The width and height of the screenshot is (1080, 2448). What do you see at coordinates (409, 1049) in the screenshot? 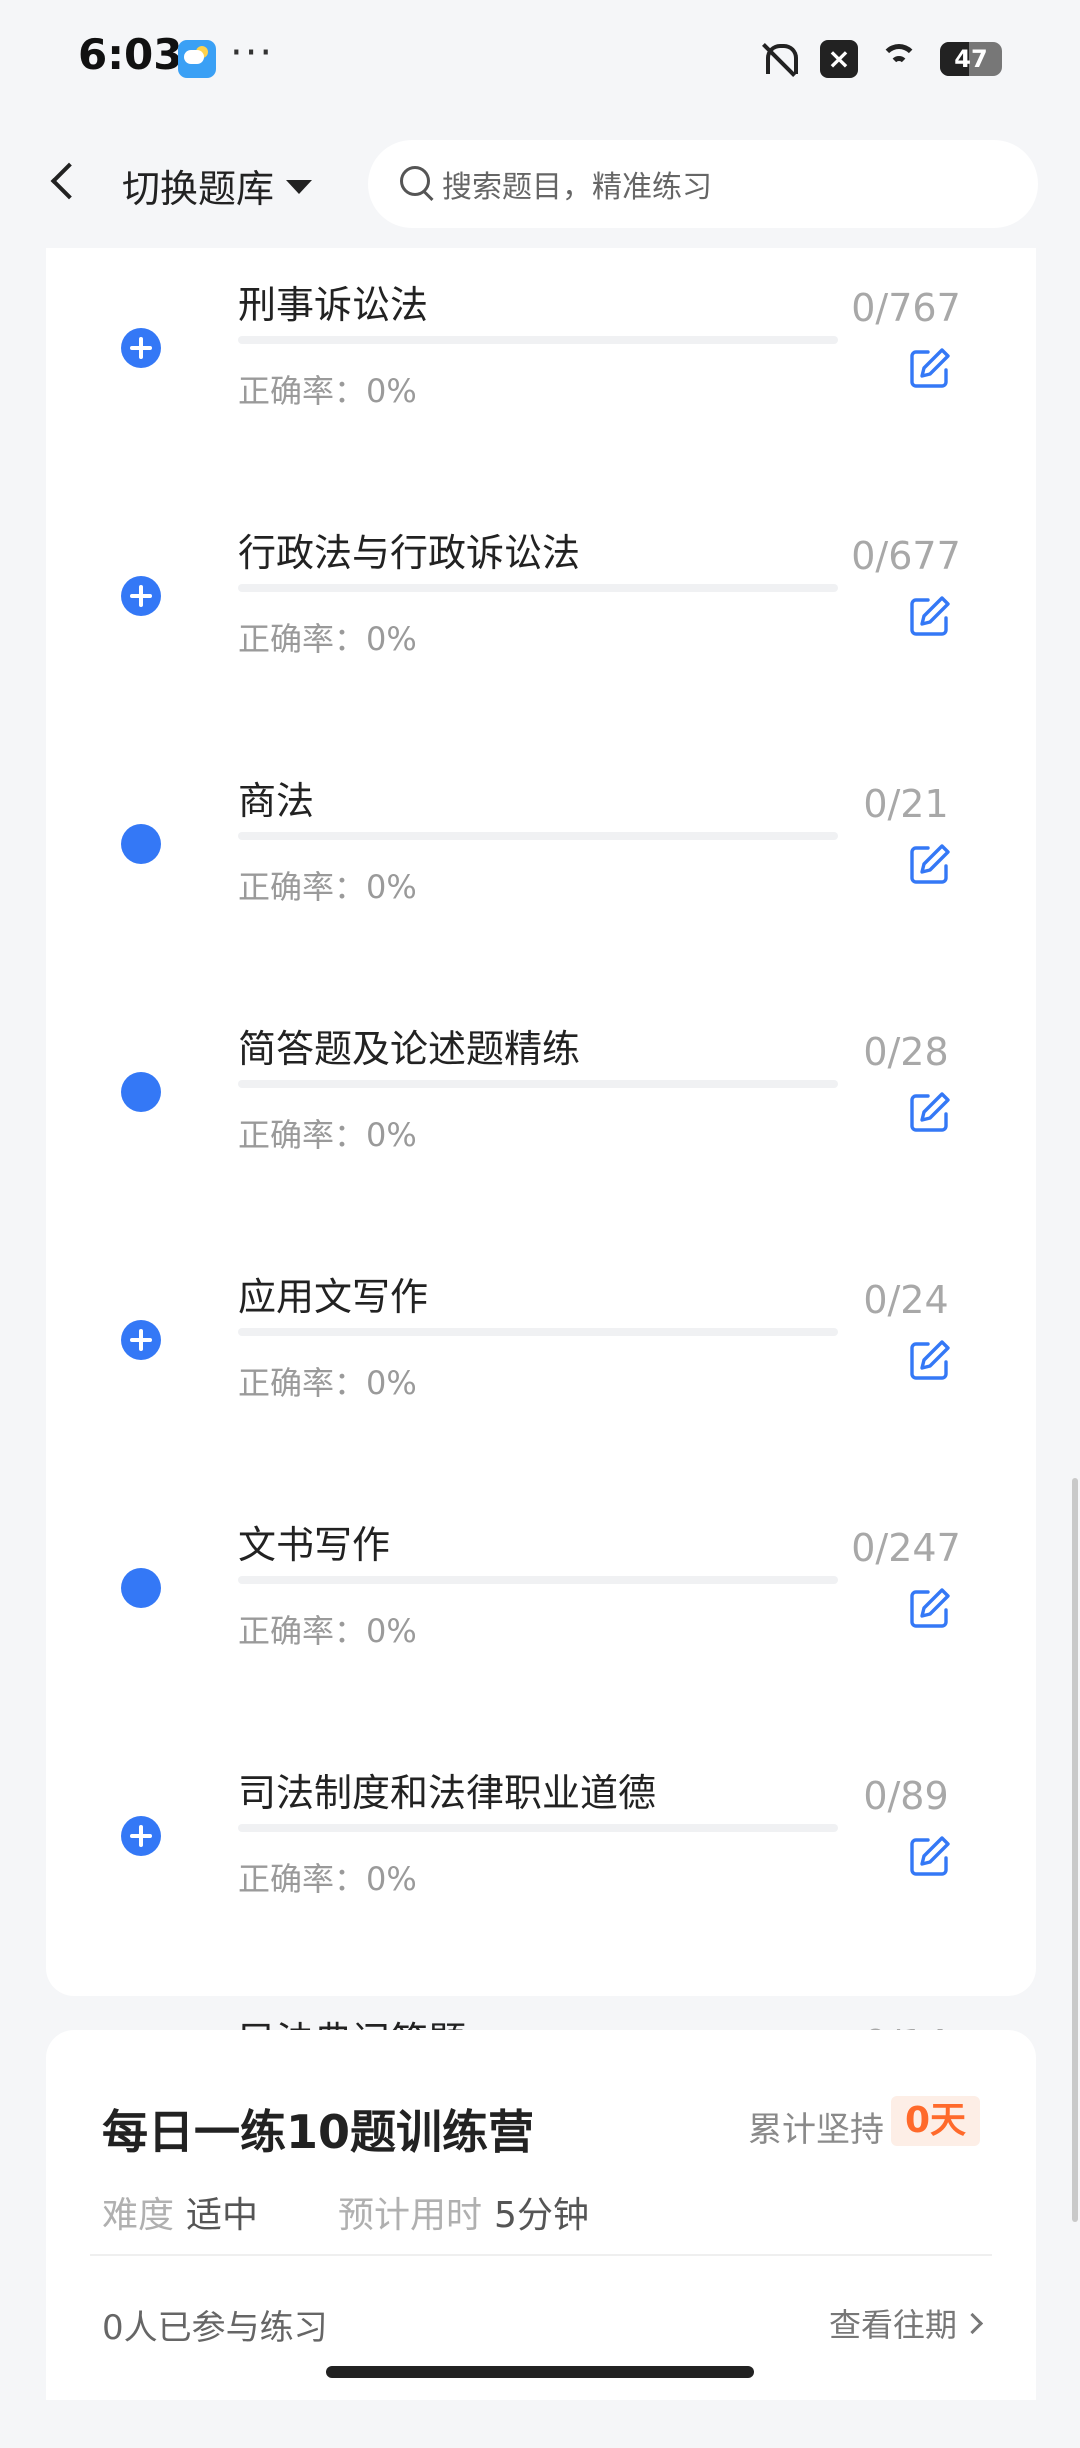
I see `chapter-title: 简答题及论述题精练` at bounding box center [409, 1049].